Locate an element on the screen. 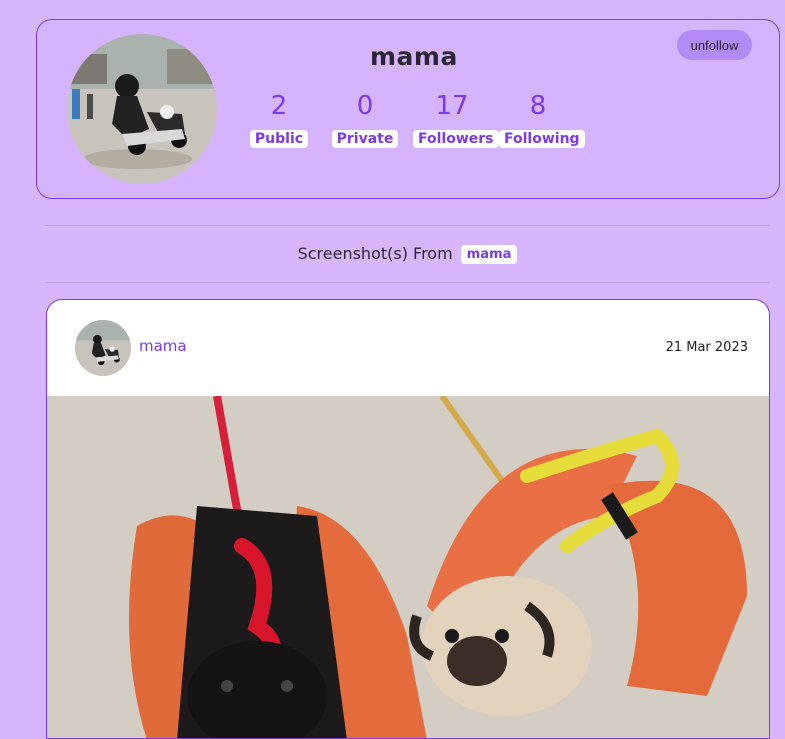 Image resolution: width=785 pixels, height=739 pixels. post-author-avatar is located at coordinates (103, 348).